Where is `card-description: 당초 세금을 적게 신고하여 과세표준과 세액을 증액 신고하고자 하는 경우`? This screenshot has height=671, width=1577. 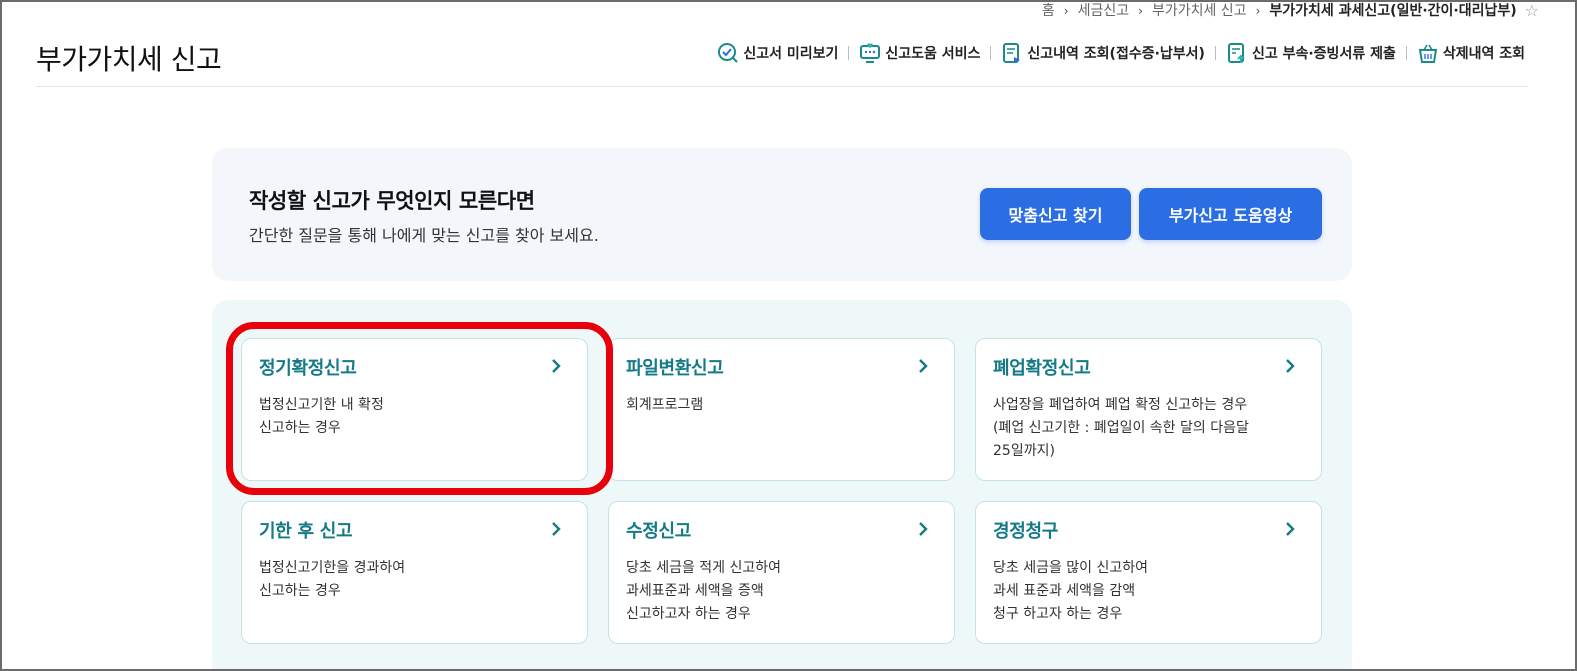
card-description: 당초 세금을 적게 신고하여 과세표준과 세액을 증액 신고하고자 하는 경우 is located at coordinates (704, 591).